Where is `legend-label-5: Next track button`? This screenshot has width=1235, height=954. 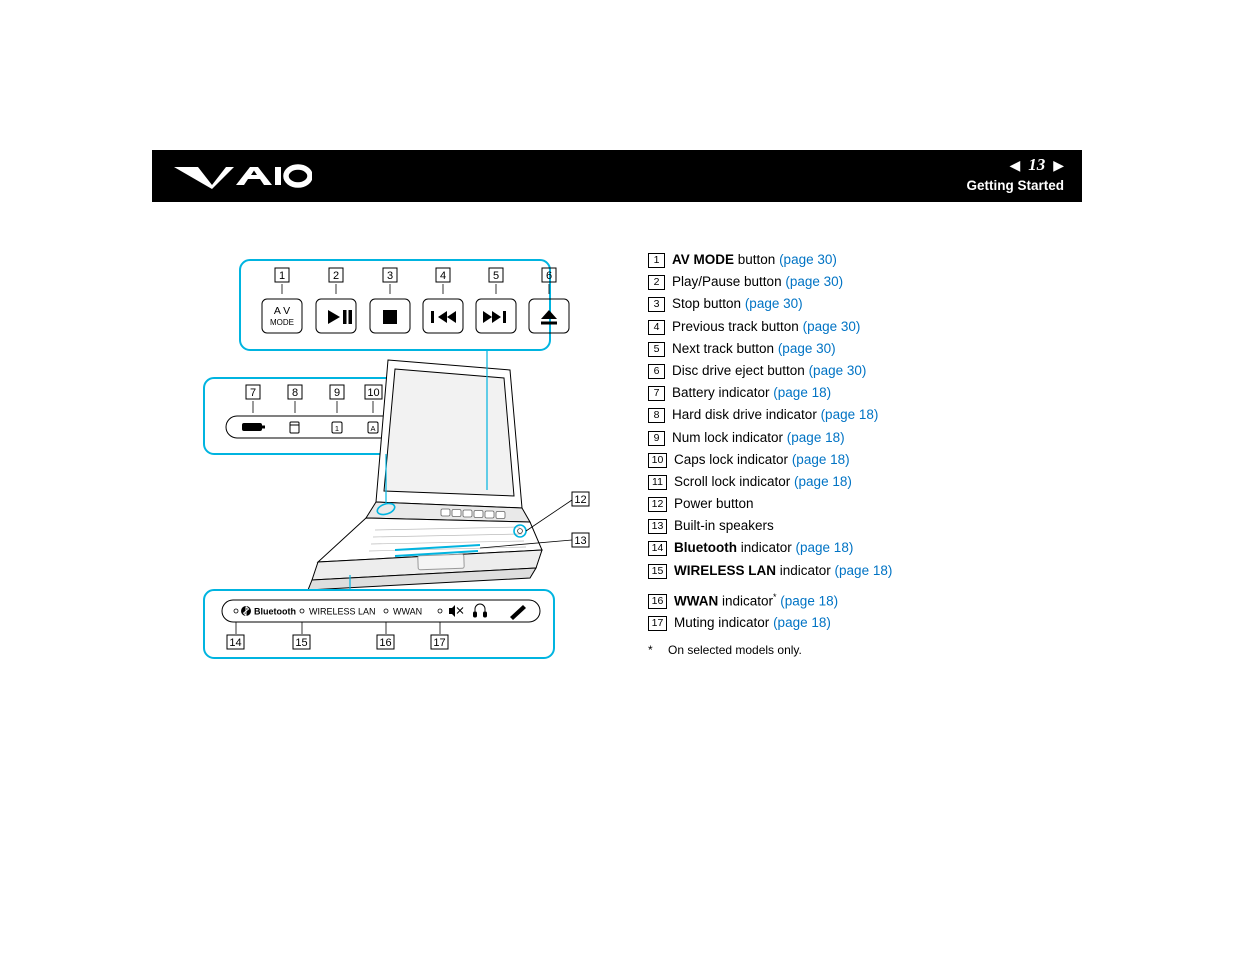
legend-label-5: Next track button is located at coordinates (725, 348).